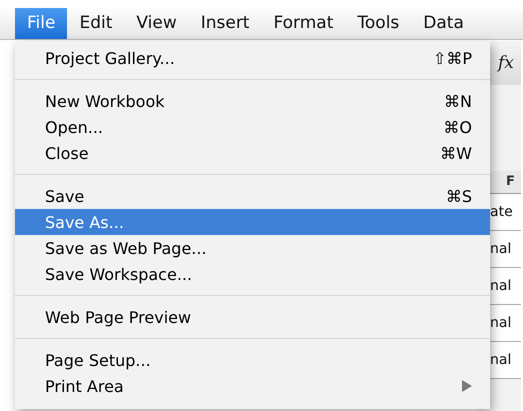 The width and height of the screenshot is (523, 411). I want to click on menu-title: File, so click(41, 23).